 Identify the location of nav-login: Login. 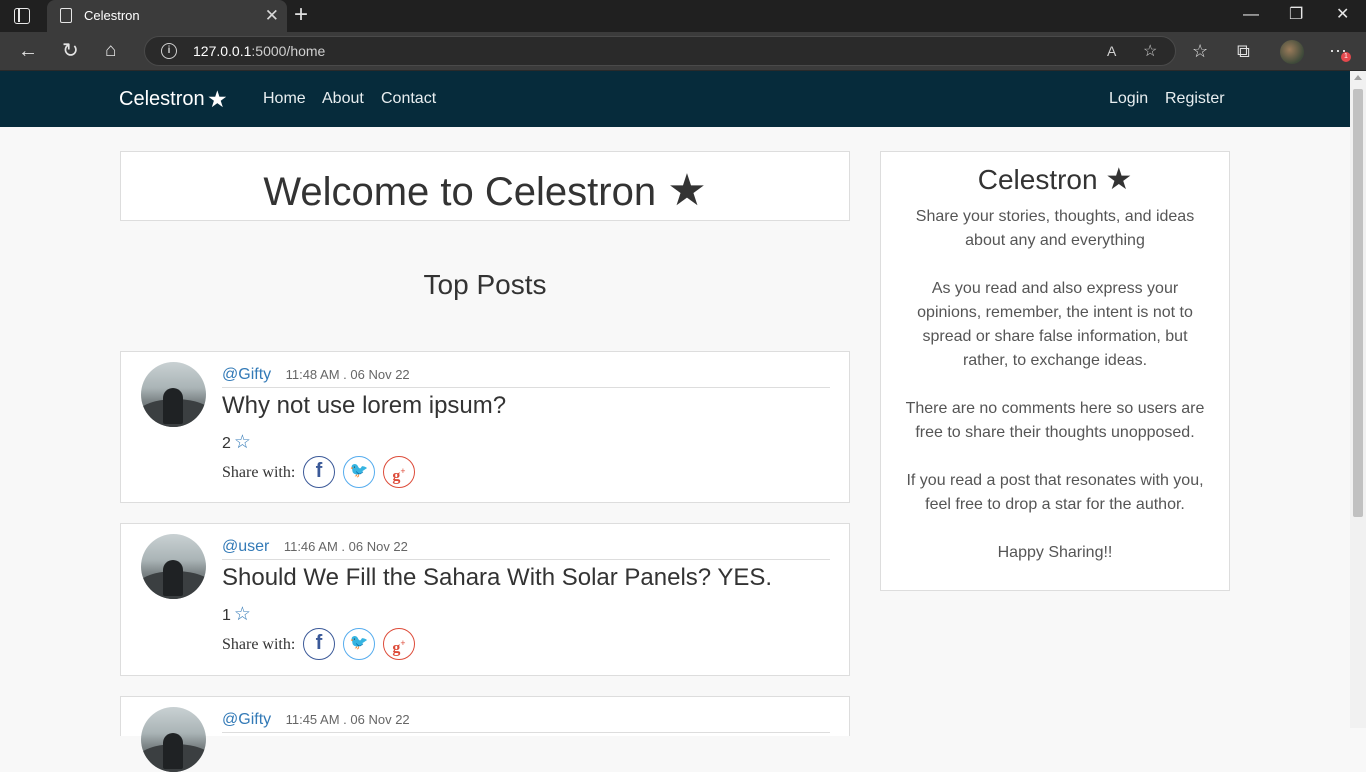
(1128, 99).